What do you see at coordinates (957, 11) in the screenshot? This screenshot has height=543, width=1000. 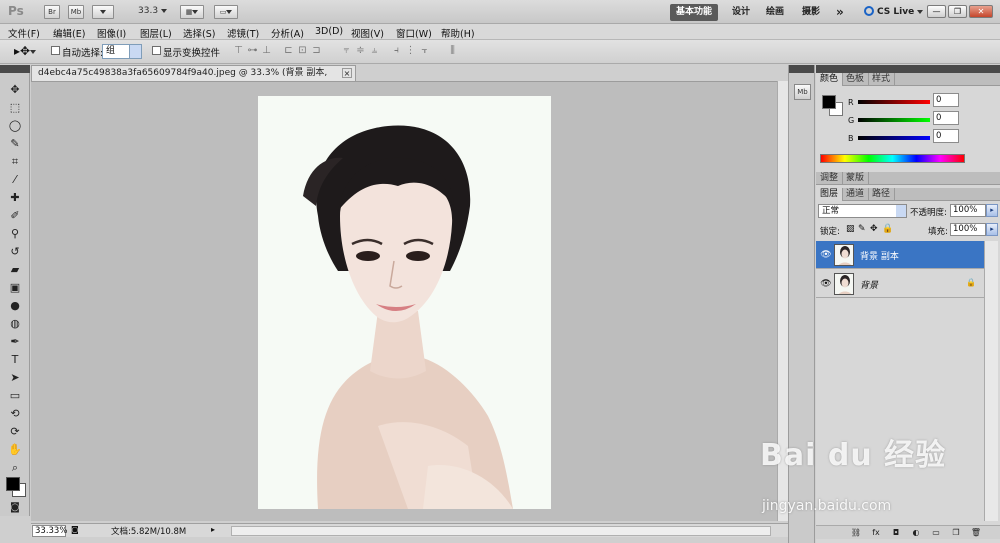 I see `restore-button: ❐` at bounding box center [957, 11].